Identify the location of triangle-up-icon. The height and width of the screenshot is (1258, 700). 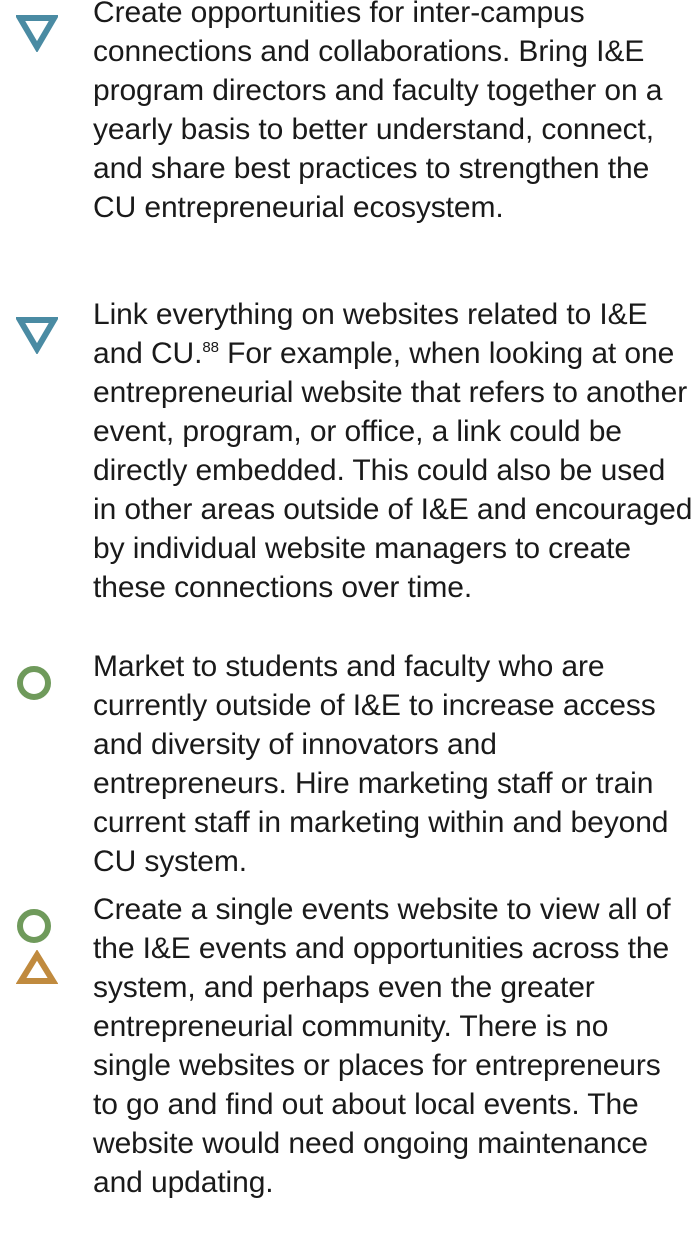
(37, 967).